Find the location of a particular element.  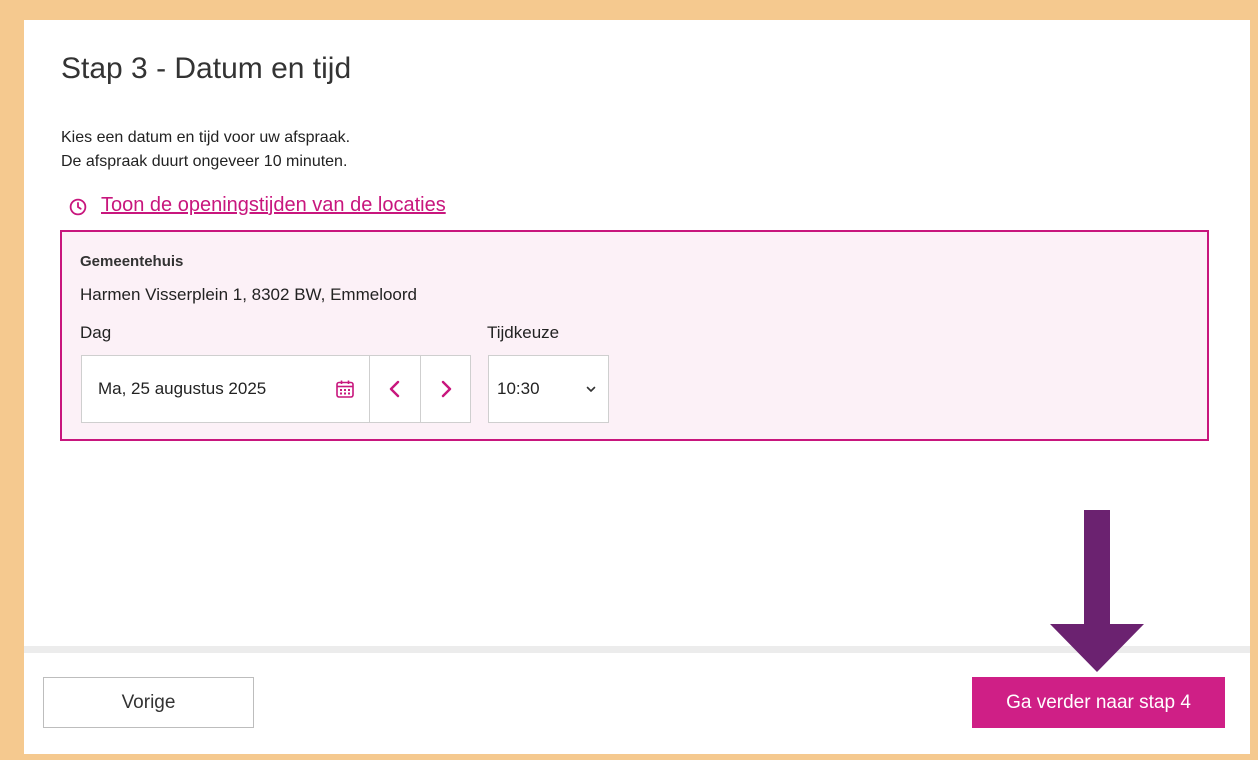

time-value: 10:30 is located at coordinates (518, 388).